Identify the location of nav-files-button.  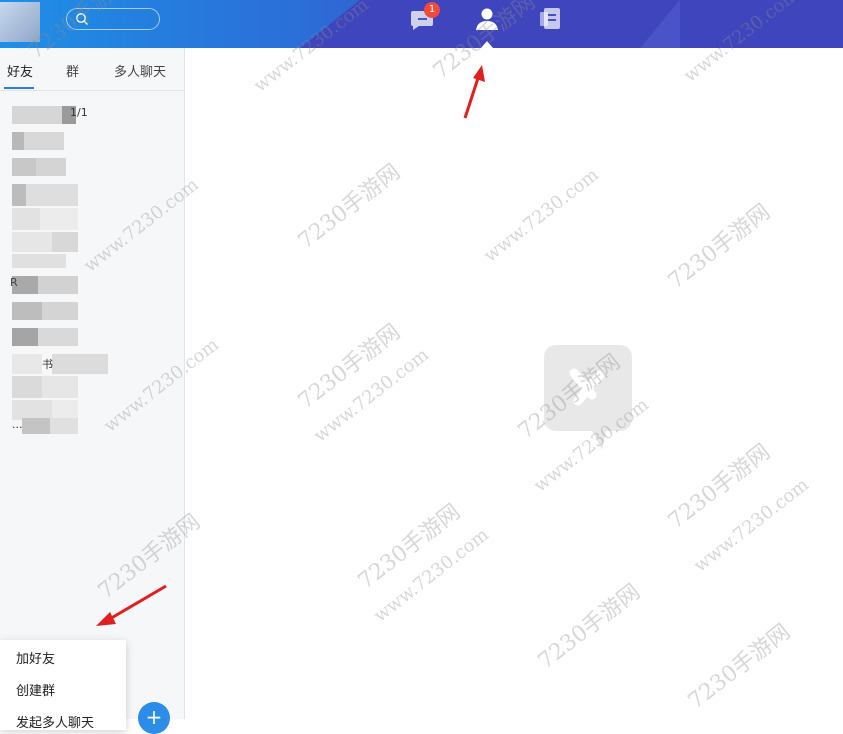
(552, 20).